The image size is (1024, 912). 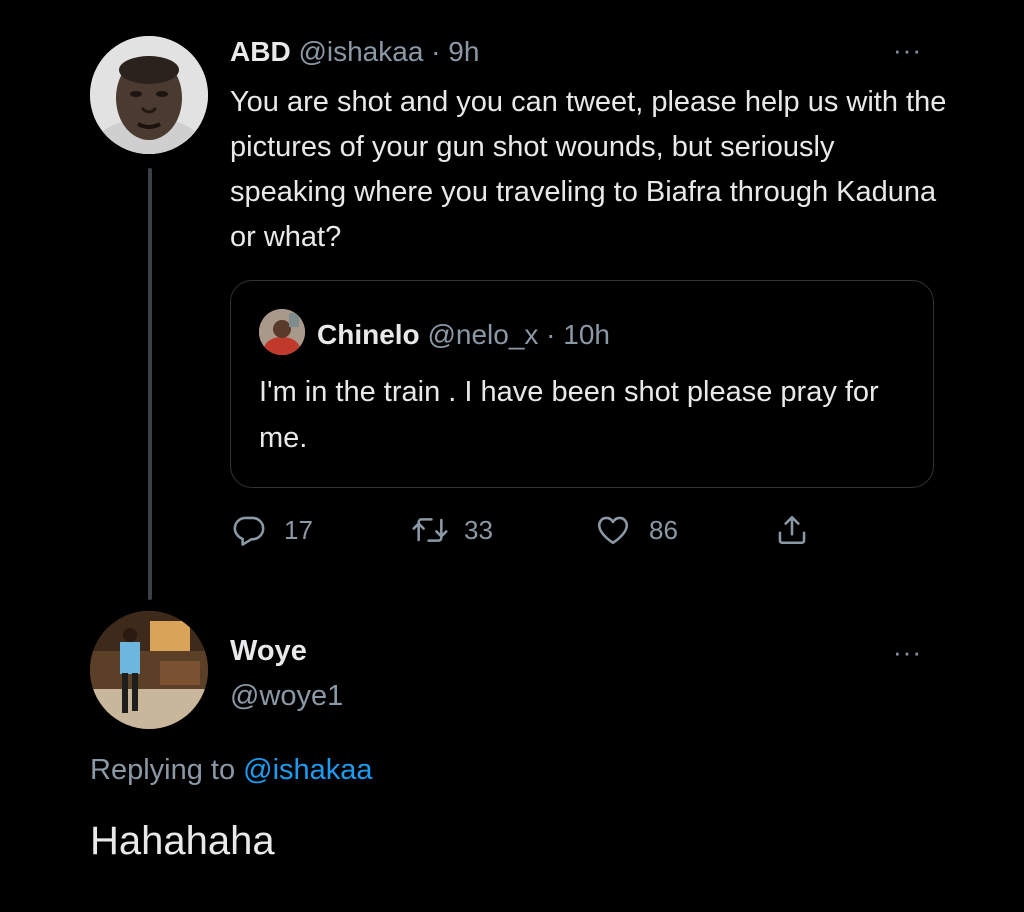 What do you see at coordinates (298, 529) in the screenshot?
I see `reply-count: 17` at bounding box center [298, 529].